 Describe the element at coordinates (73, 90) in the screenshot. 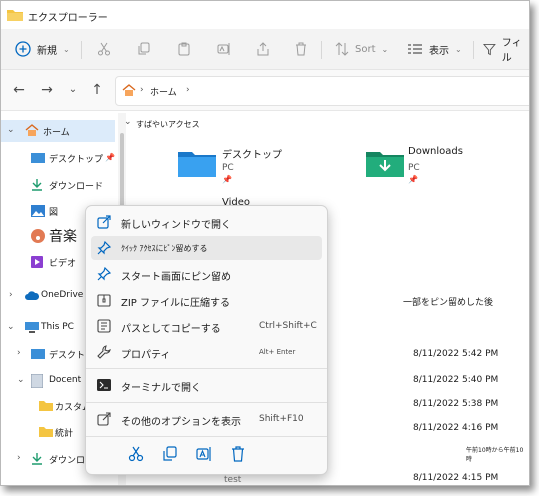

I see `recent-chevron-icon: ⌄` at that location.